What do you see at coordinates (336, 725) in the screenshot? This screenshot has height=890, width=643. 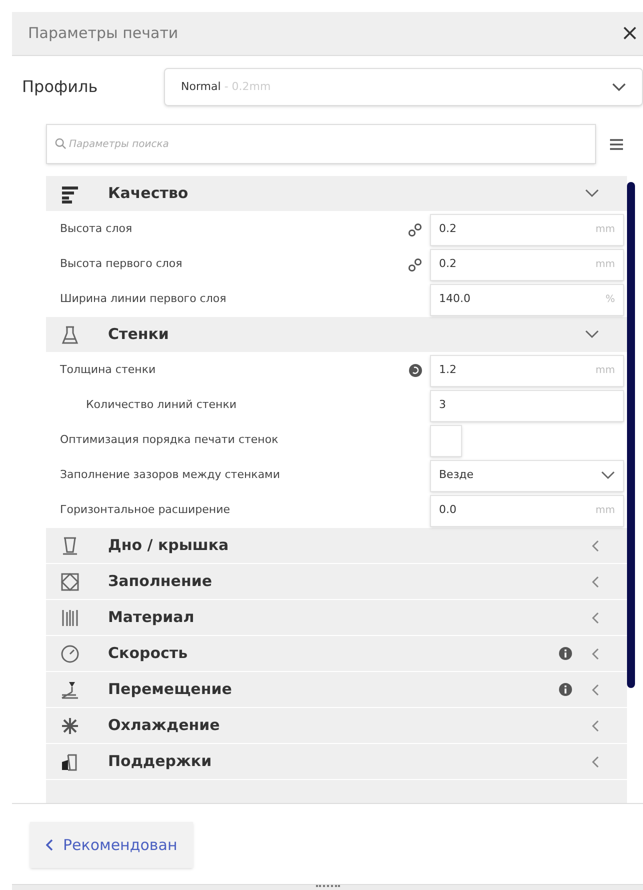 I see `category-header: Охлаждение` at bounding box center [336, 725].